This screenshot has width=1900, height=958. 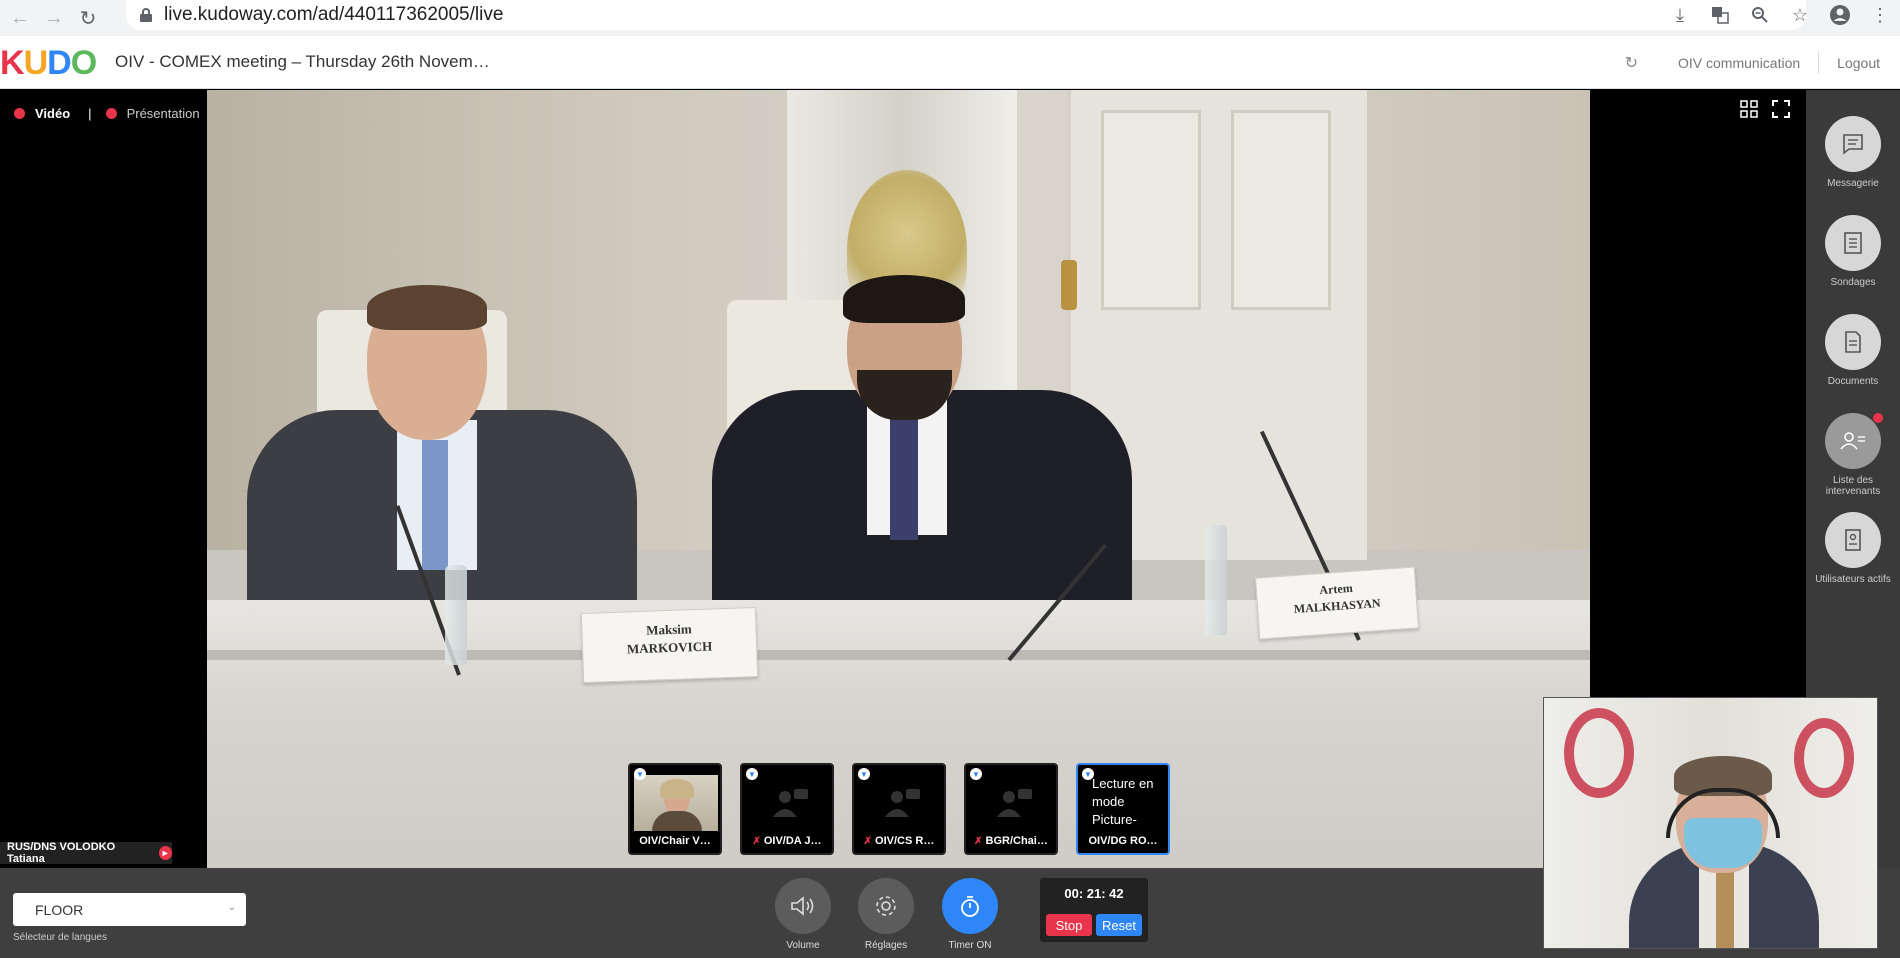 What do you see at coordinates (1853, 579) in the screenshot?
I see `sidebar-item-label: Utilisateurs actifs` at bounding box center [1853, 579].